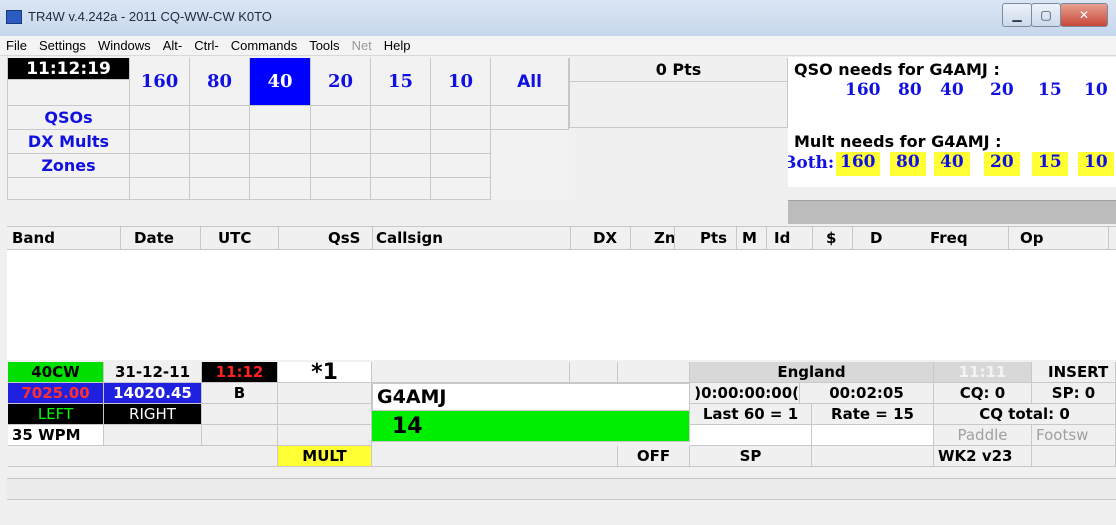 Image resolution: width=1116 pixels, height=525 pixels. I want to click on qso-needs-80: 80, so click(910, 90).